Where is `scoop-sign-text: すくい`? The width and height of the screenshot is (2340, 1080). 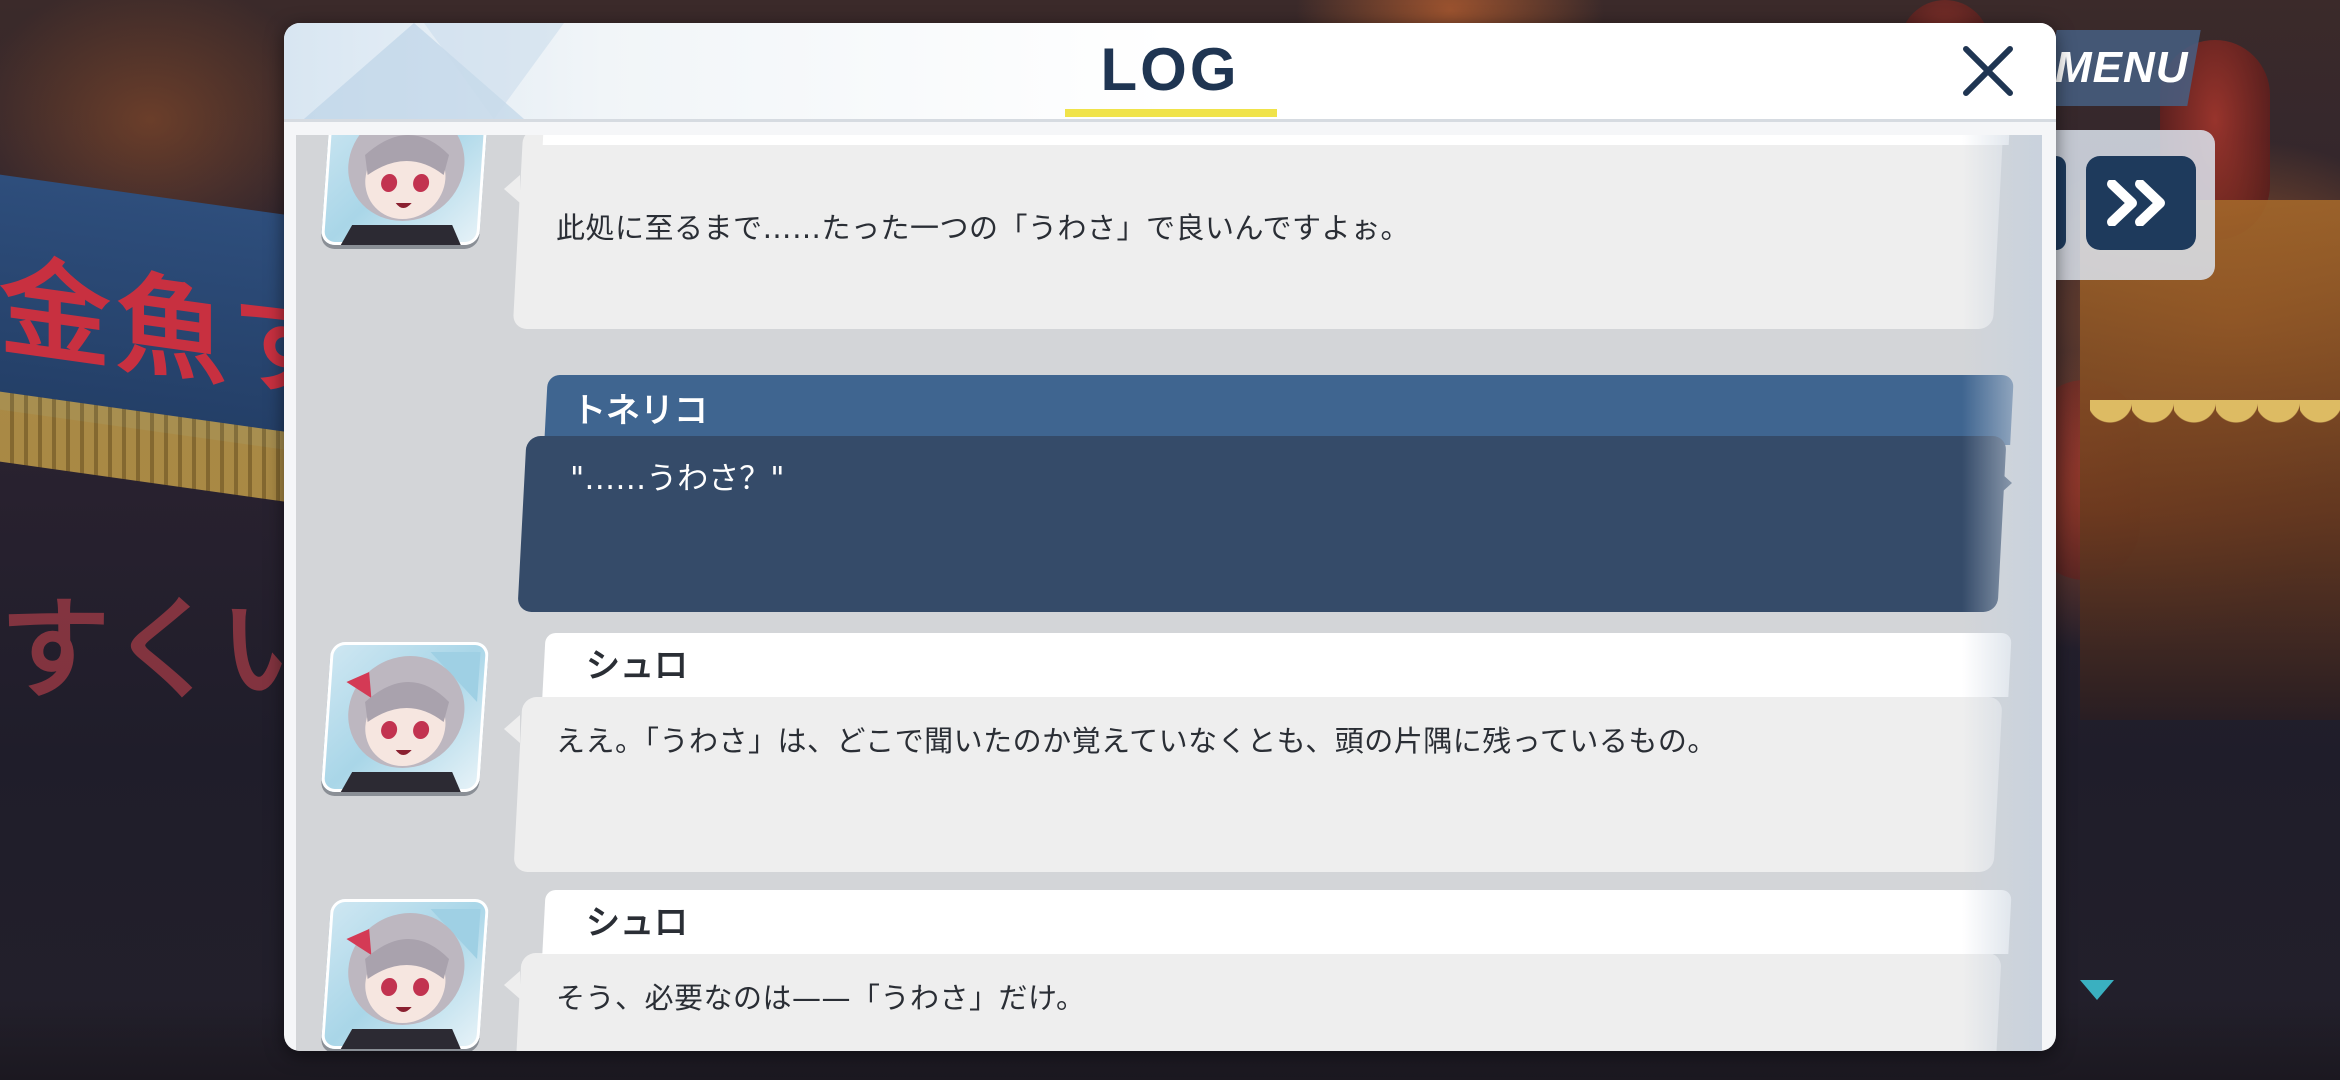
scoop-sign-text: すくい is located at coordinates (165, 649).